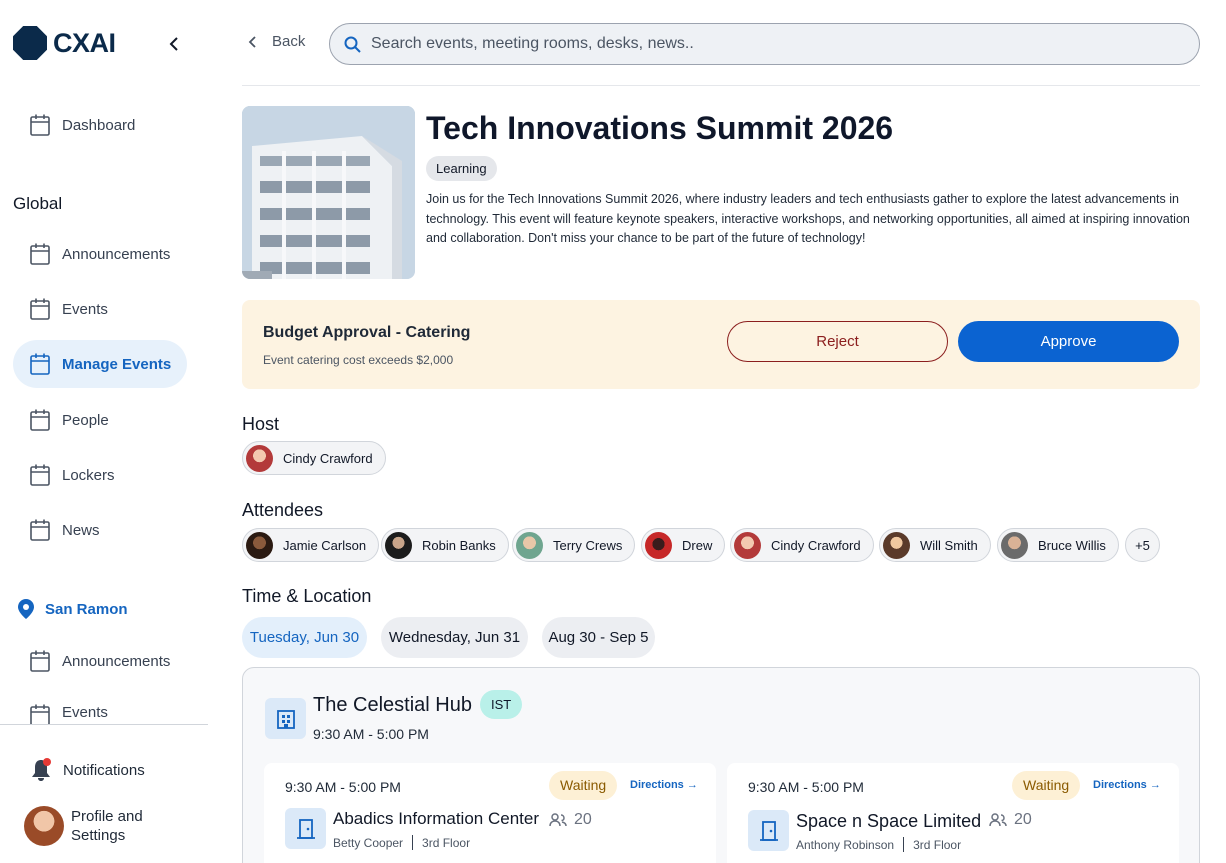 The image size is (1226, 863). What do you see at coordinates (1072, 545) in the screenshot?
I see `attendee-name: Bruce Willis` at bounding box center [1072, 545].